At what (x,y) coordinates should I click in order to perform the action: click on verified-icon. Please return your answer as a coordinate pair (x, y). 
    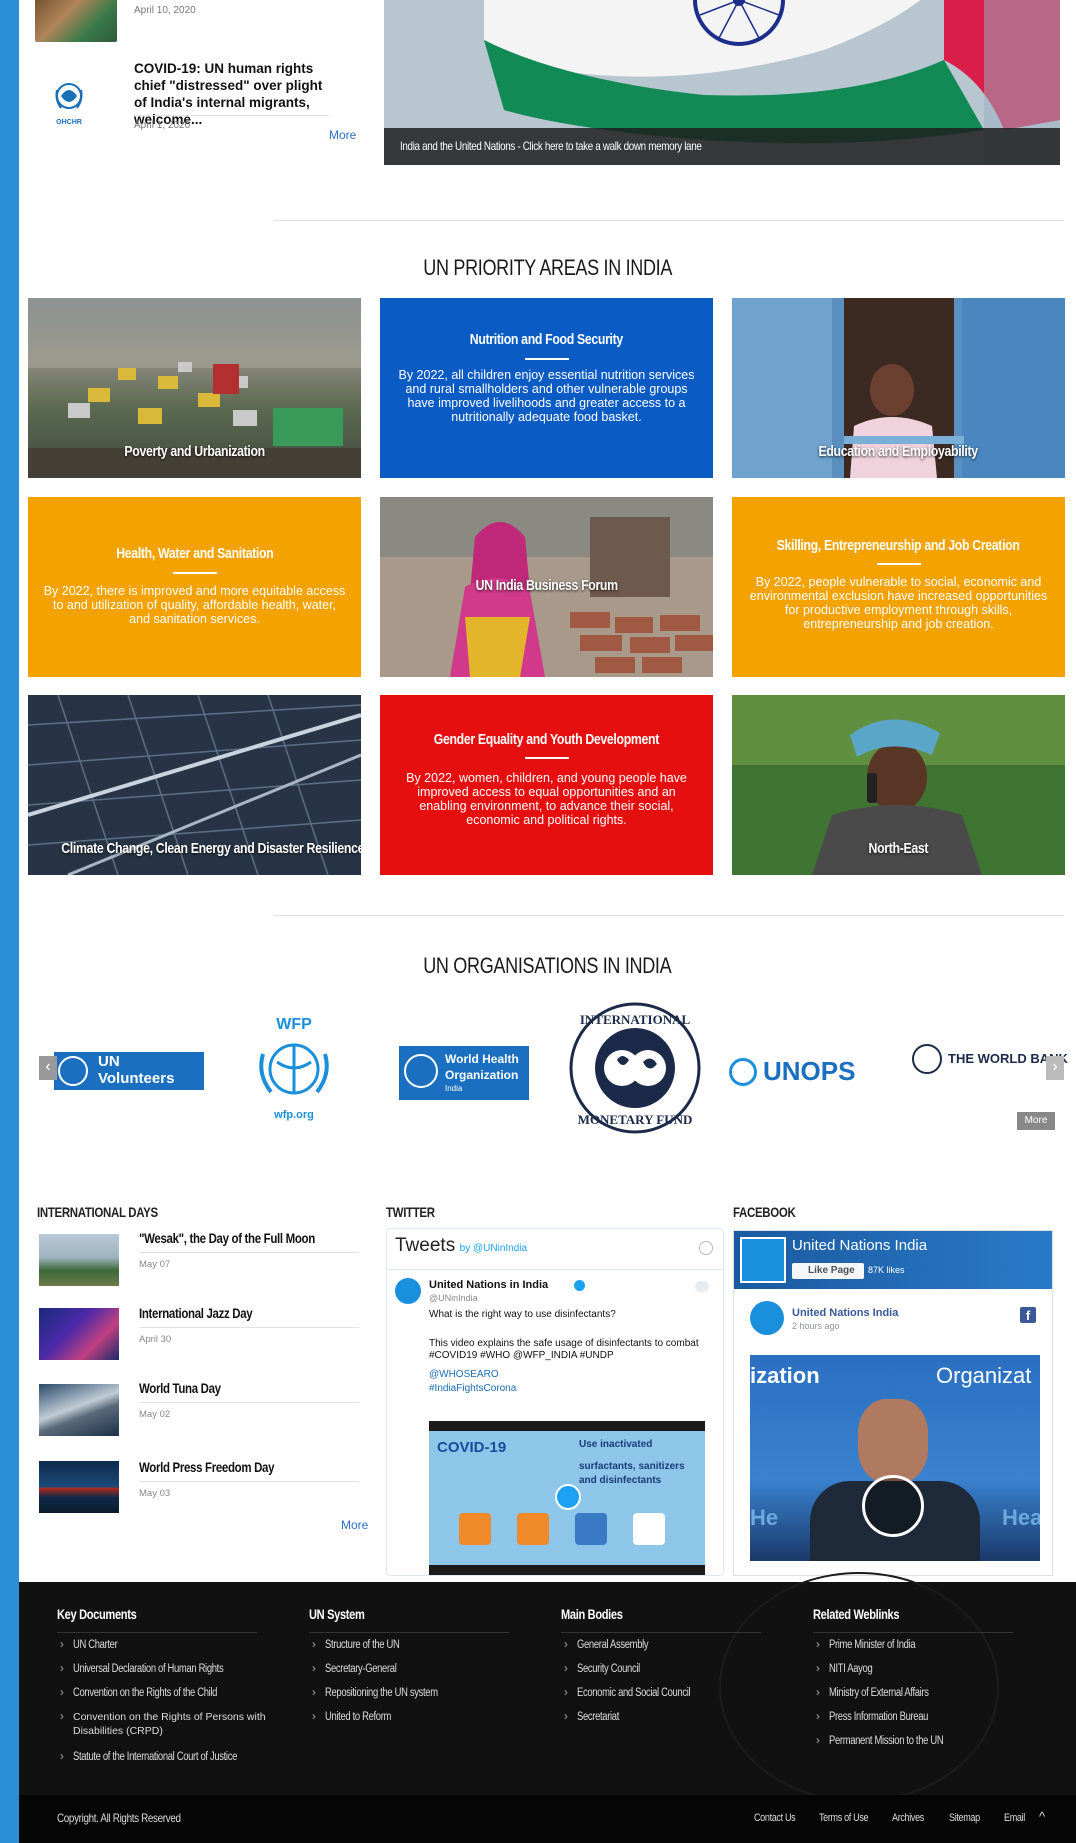
    Looking at the image, I should click on (579, 1285).